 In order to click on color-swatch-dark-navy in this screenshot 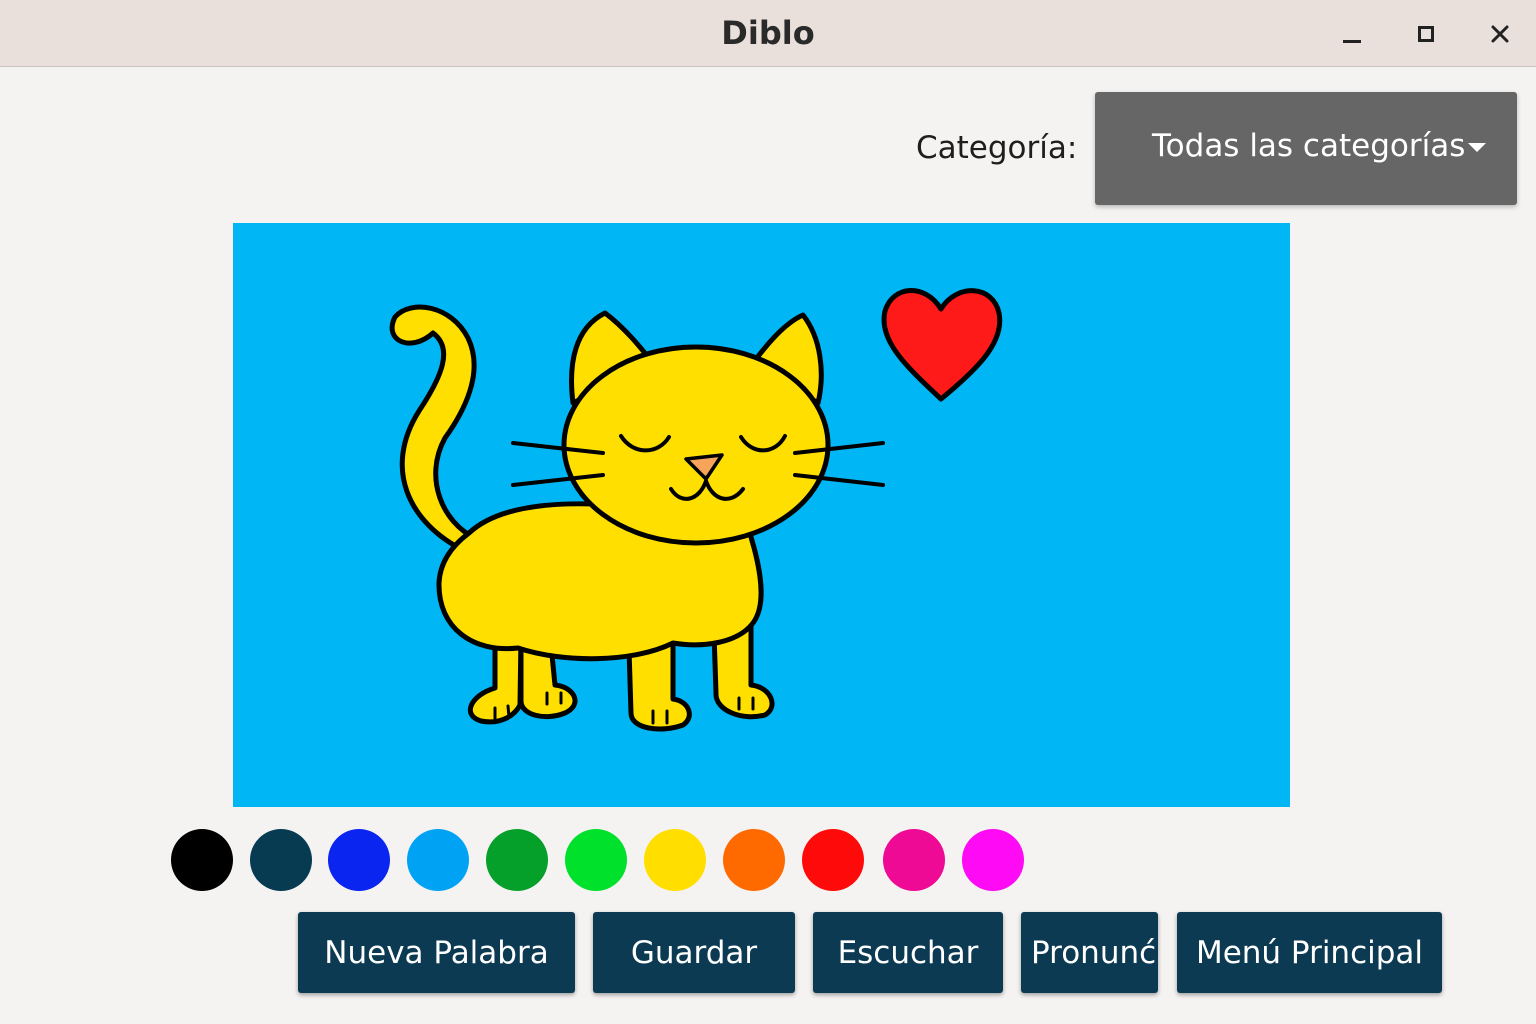, I will do `click(281, 860)`.